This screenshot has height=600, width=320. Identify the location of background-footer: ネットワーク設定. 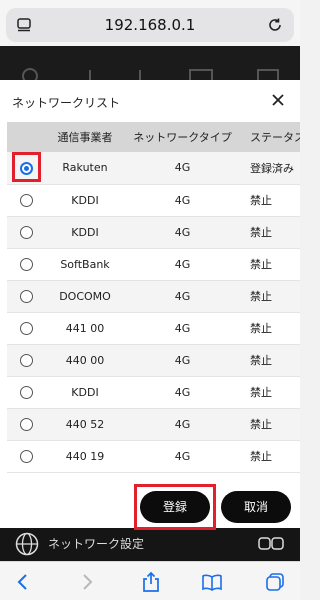
(150, 543).